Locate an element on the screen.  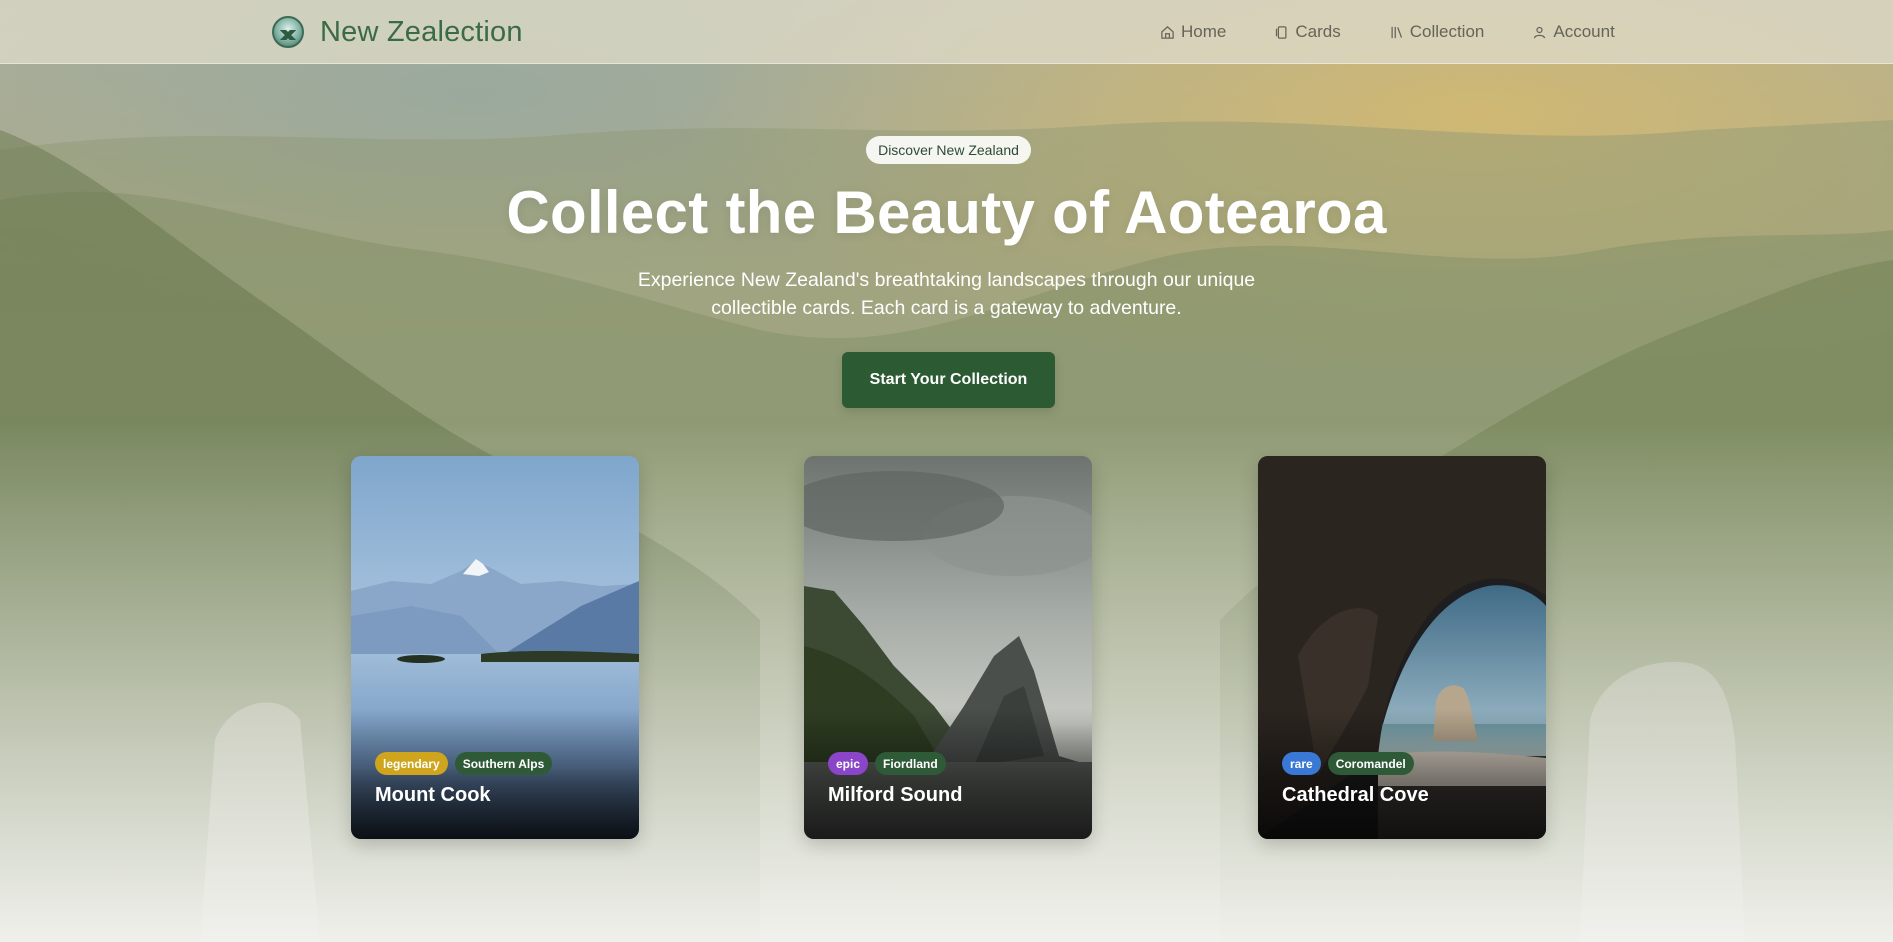
nav-account-label: Account is located at coordinates (1584, 31).